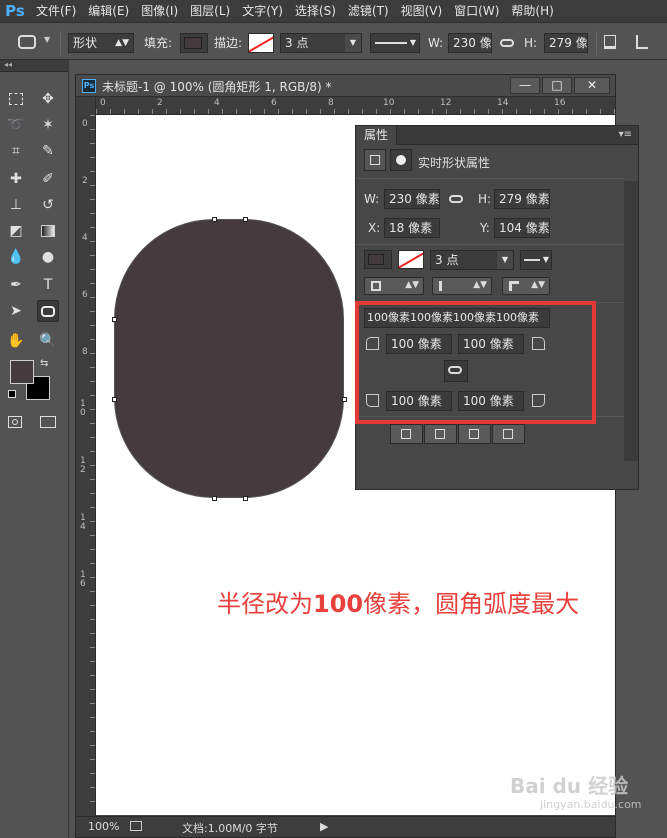 Image resolution: width=667 pixels, height=838 pixels. I want to click on tools-panel-header: ◂◂, so click(34, 66).